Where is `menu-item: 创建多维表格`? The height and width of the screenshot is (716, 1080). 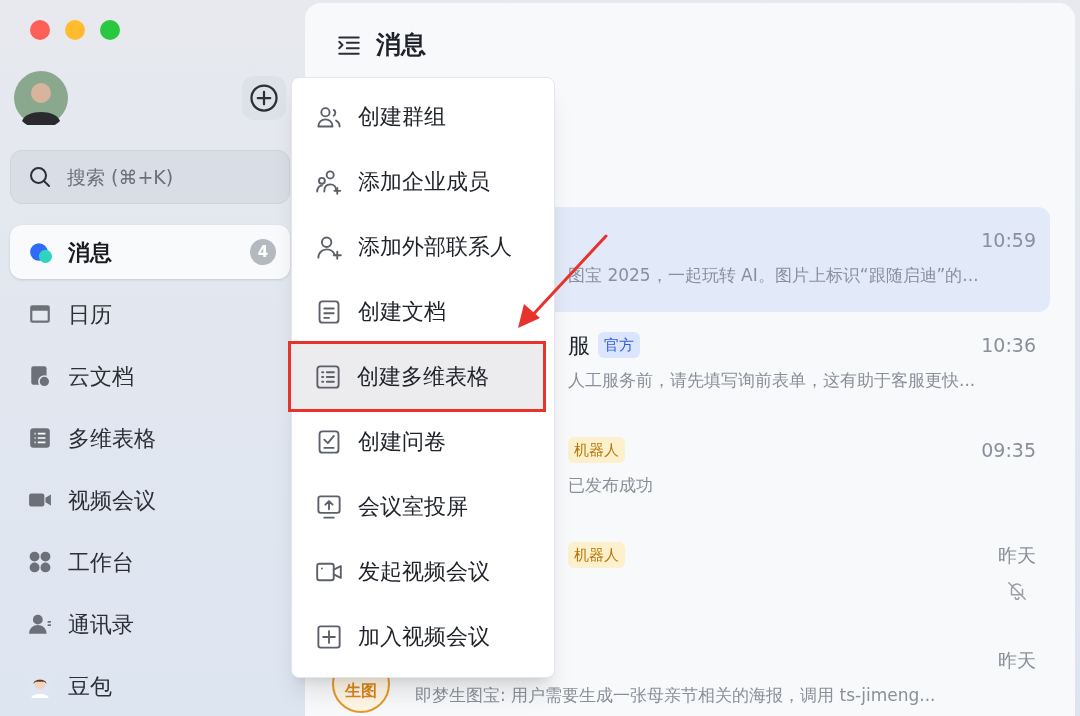 menu-item: 创建多维表格 is located at coordinates (417, 376).